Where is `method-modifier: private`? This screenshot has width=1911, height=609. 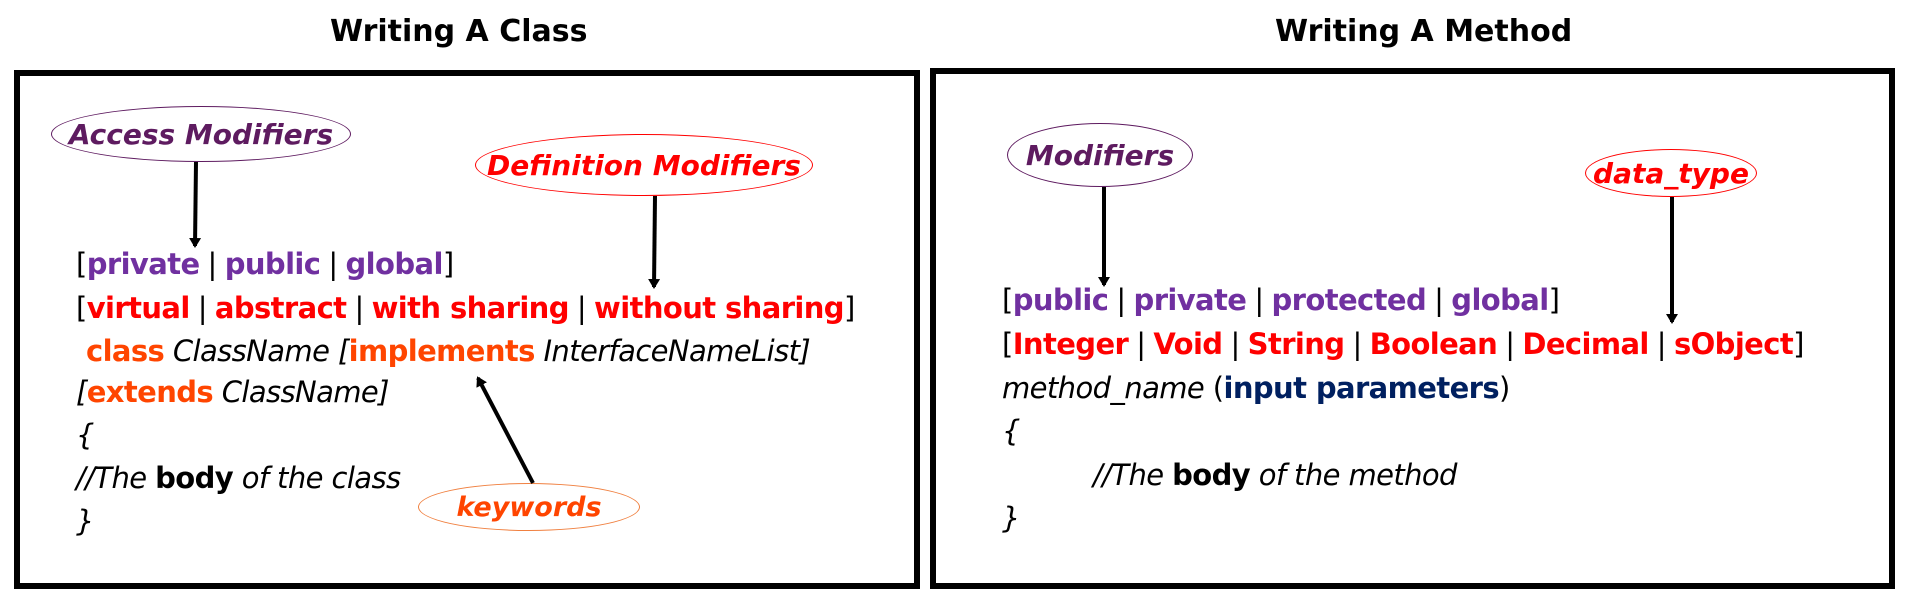
method-modifier: private is located at coordinates (1190, 300).